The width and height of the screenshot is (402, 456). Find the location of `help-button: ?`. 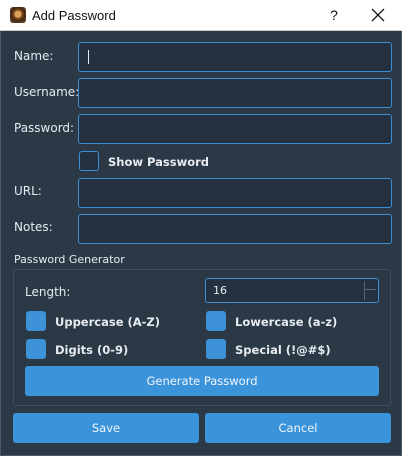

help-button: ? is located at coordinates (334, 15).